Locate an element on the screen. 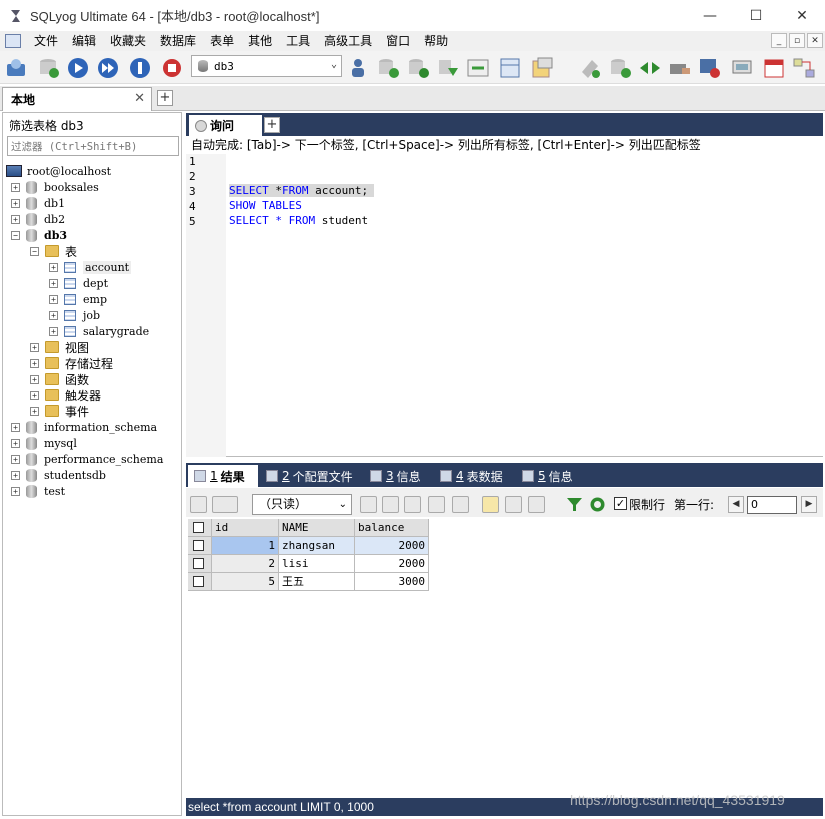 This screenshot has height=819, width=825. new-query-icon is located at coordinates (48, 68).